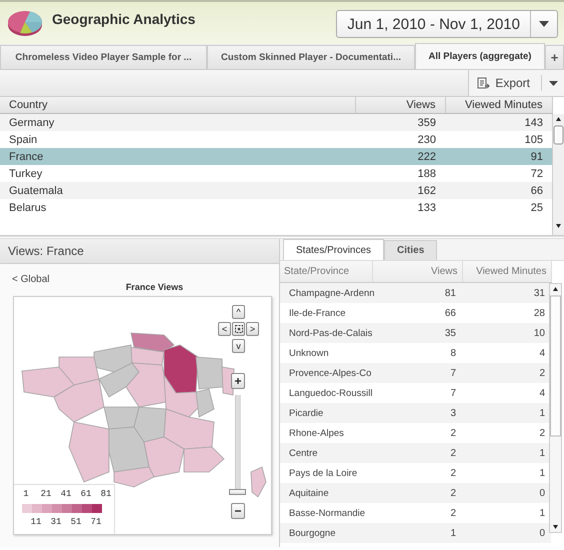 The height and width of the screenshot is (550, 564). Describe the element at coordinates (326, 513) in the screenshot. I see `table-cell: Basse-Normandie` at that location.